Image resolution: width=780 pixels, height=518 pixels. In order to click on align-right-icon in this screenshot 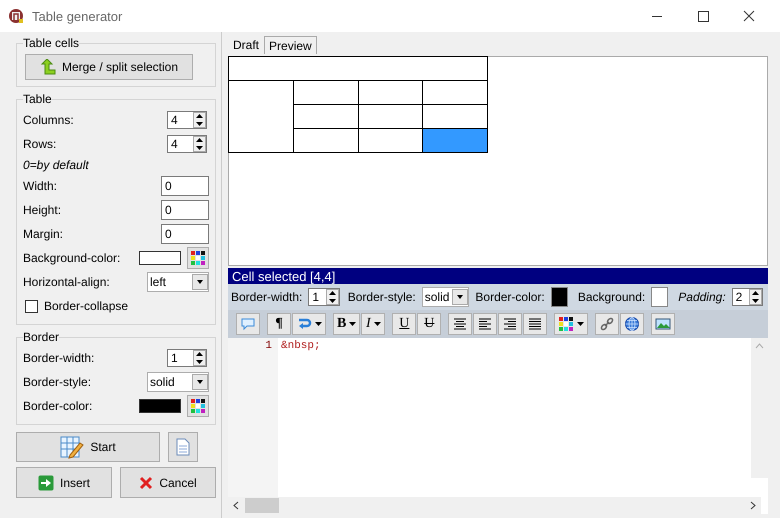, I will do `click(510, 324)`.